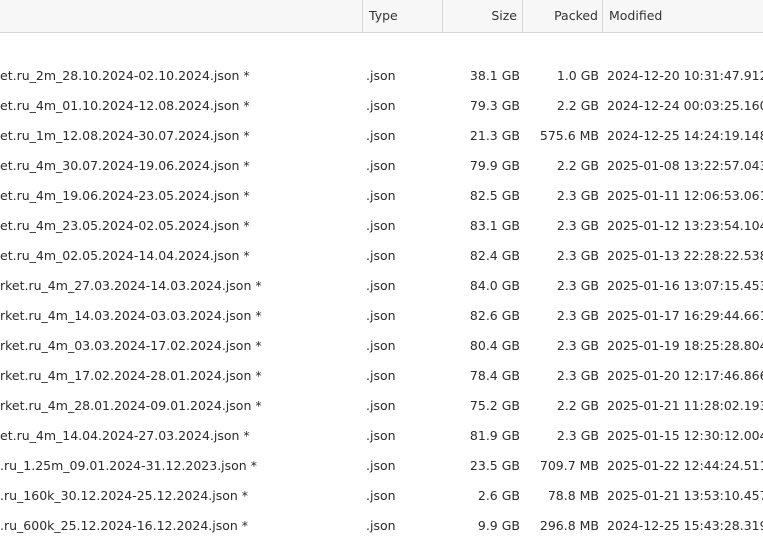 Image resolution: width=763 pixels, height=541 pixels. I want to click on file-modified: 2024-12-25 14:24:19.14860, so click(685, 135).